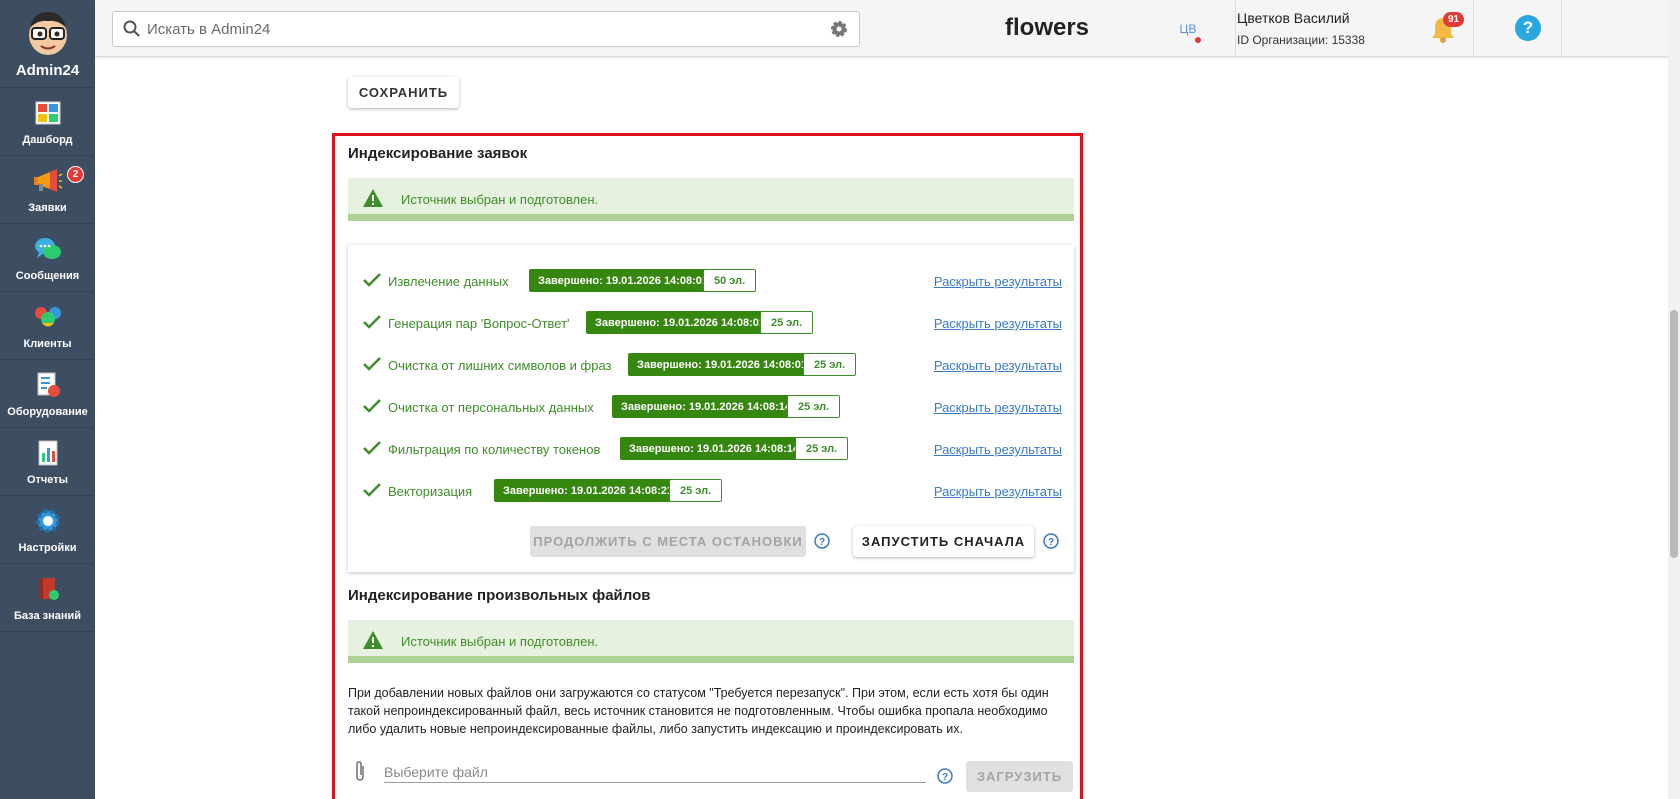  What do you see at coordinates (730, 280) in the screenshot?
I see `step-count-badge: 50 эл.` at bounding box center [730, 280].